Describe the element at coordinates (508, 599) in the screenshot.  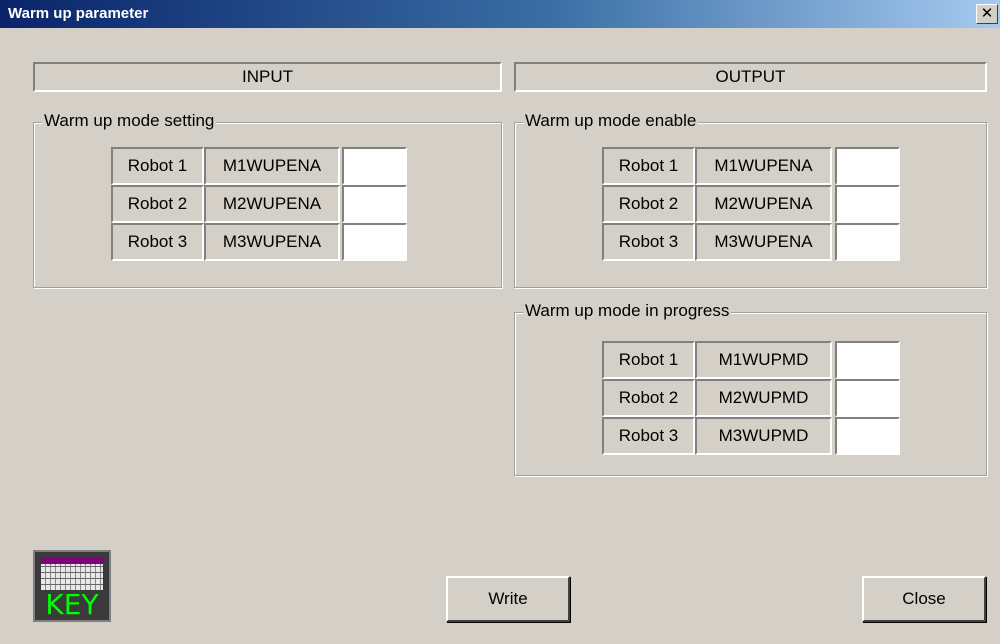
I see `write-button: Write` at that location.